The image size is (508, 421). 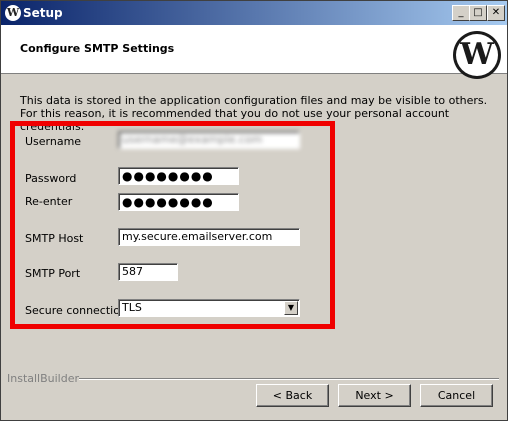 What do you see at coordinates (254, 52) in the screenshot?
I see `page-header: Configure SMTP Settings W` at bounding box center [254, 52].